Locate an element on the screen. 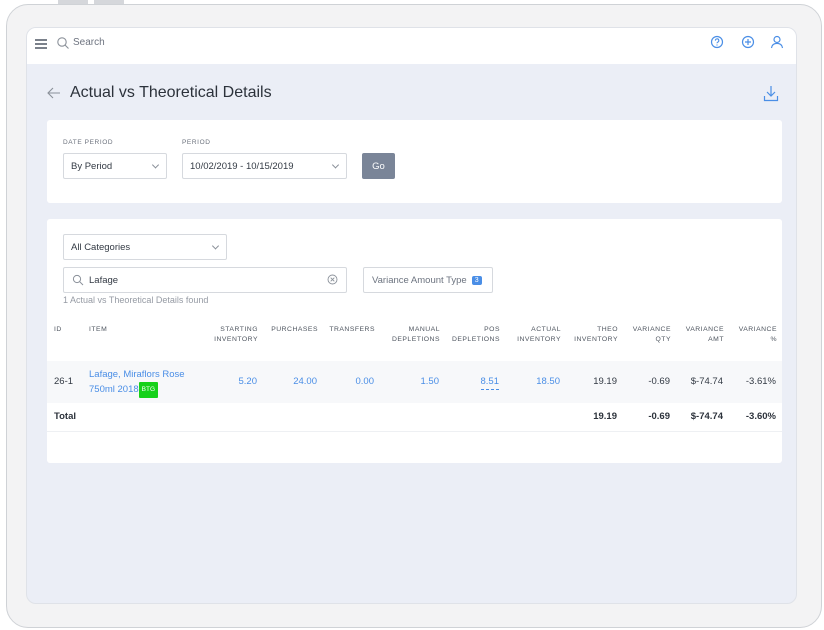 This screenshot has width=824, height=630. download-icon is located at coordinates (771, 93).